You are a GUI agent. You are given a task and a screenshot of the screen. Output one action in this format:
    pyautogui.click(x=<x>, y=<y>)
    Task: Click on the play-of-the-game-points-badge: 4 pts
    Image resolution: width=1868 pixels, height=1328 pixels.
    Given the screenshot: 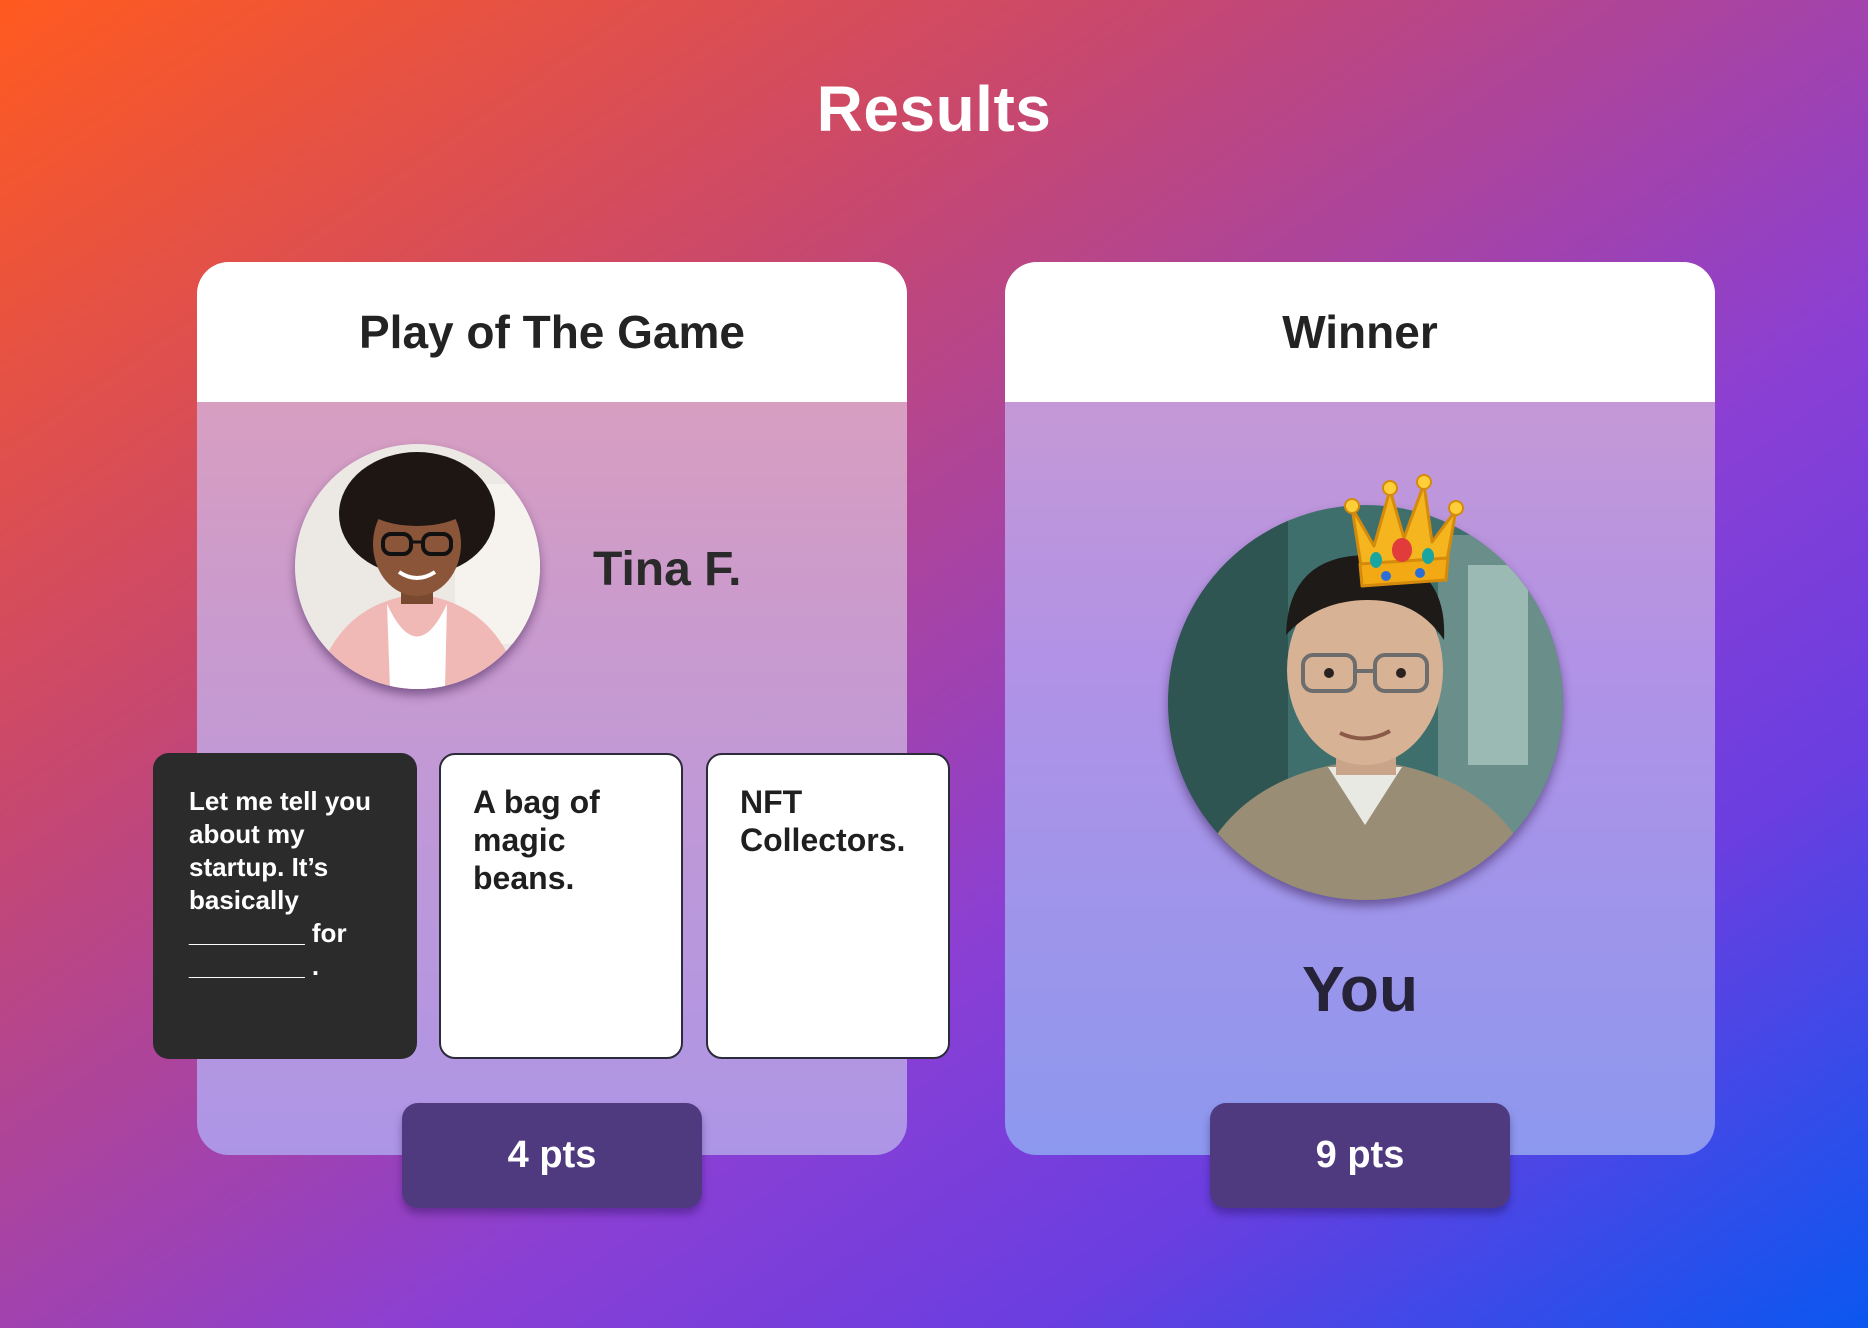 What is the action you would take?
    pyautogui.click(x=552, y=1155)
    